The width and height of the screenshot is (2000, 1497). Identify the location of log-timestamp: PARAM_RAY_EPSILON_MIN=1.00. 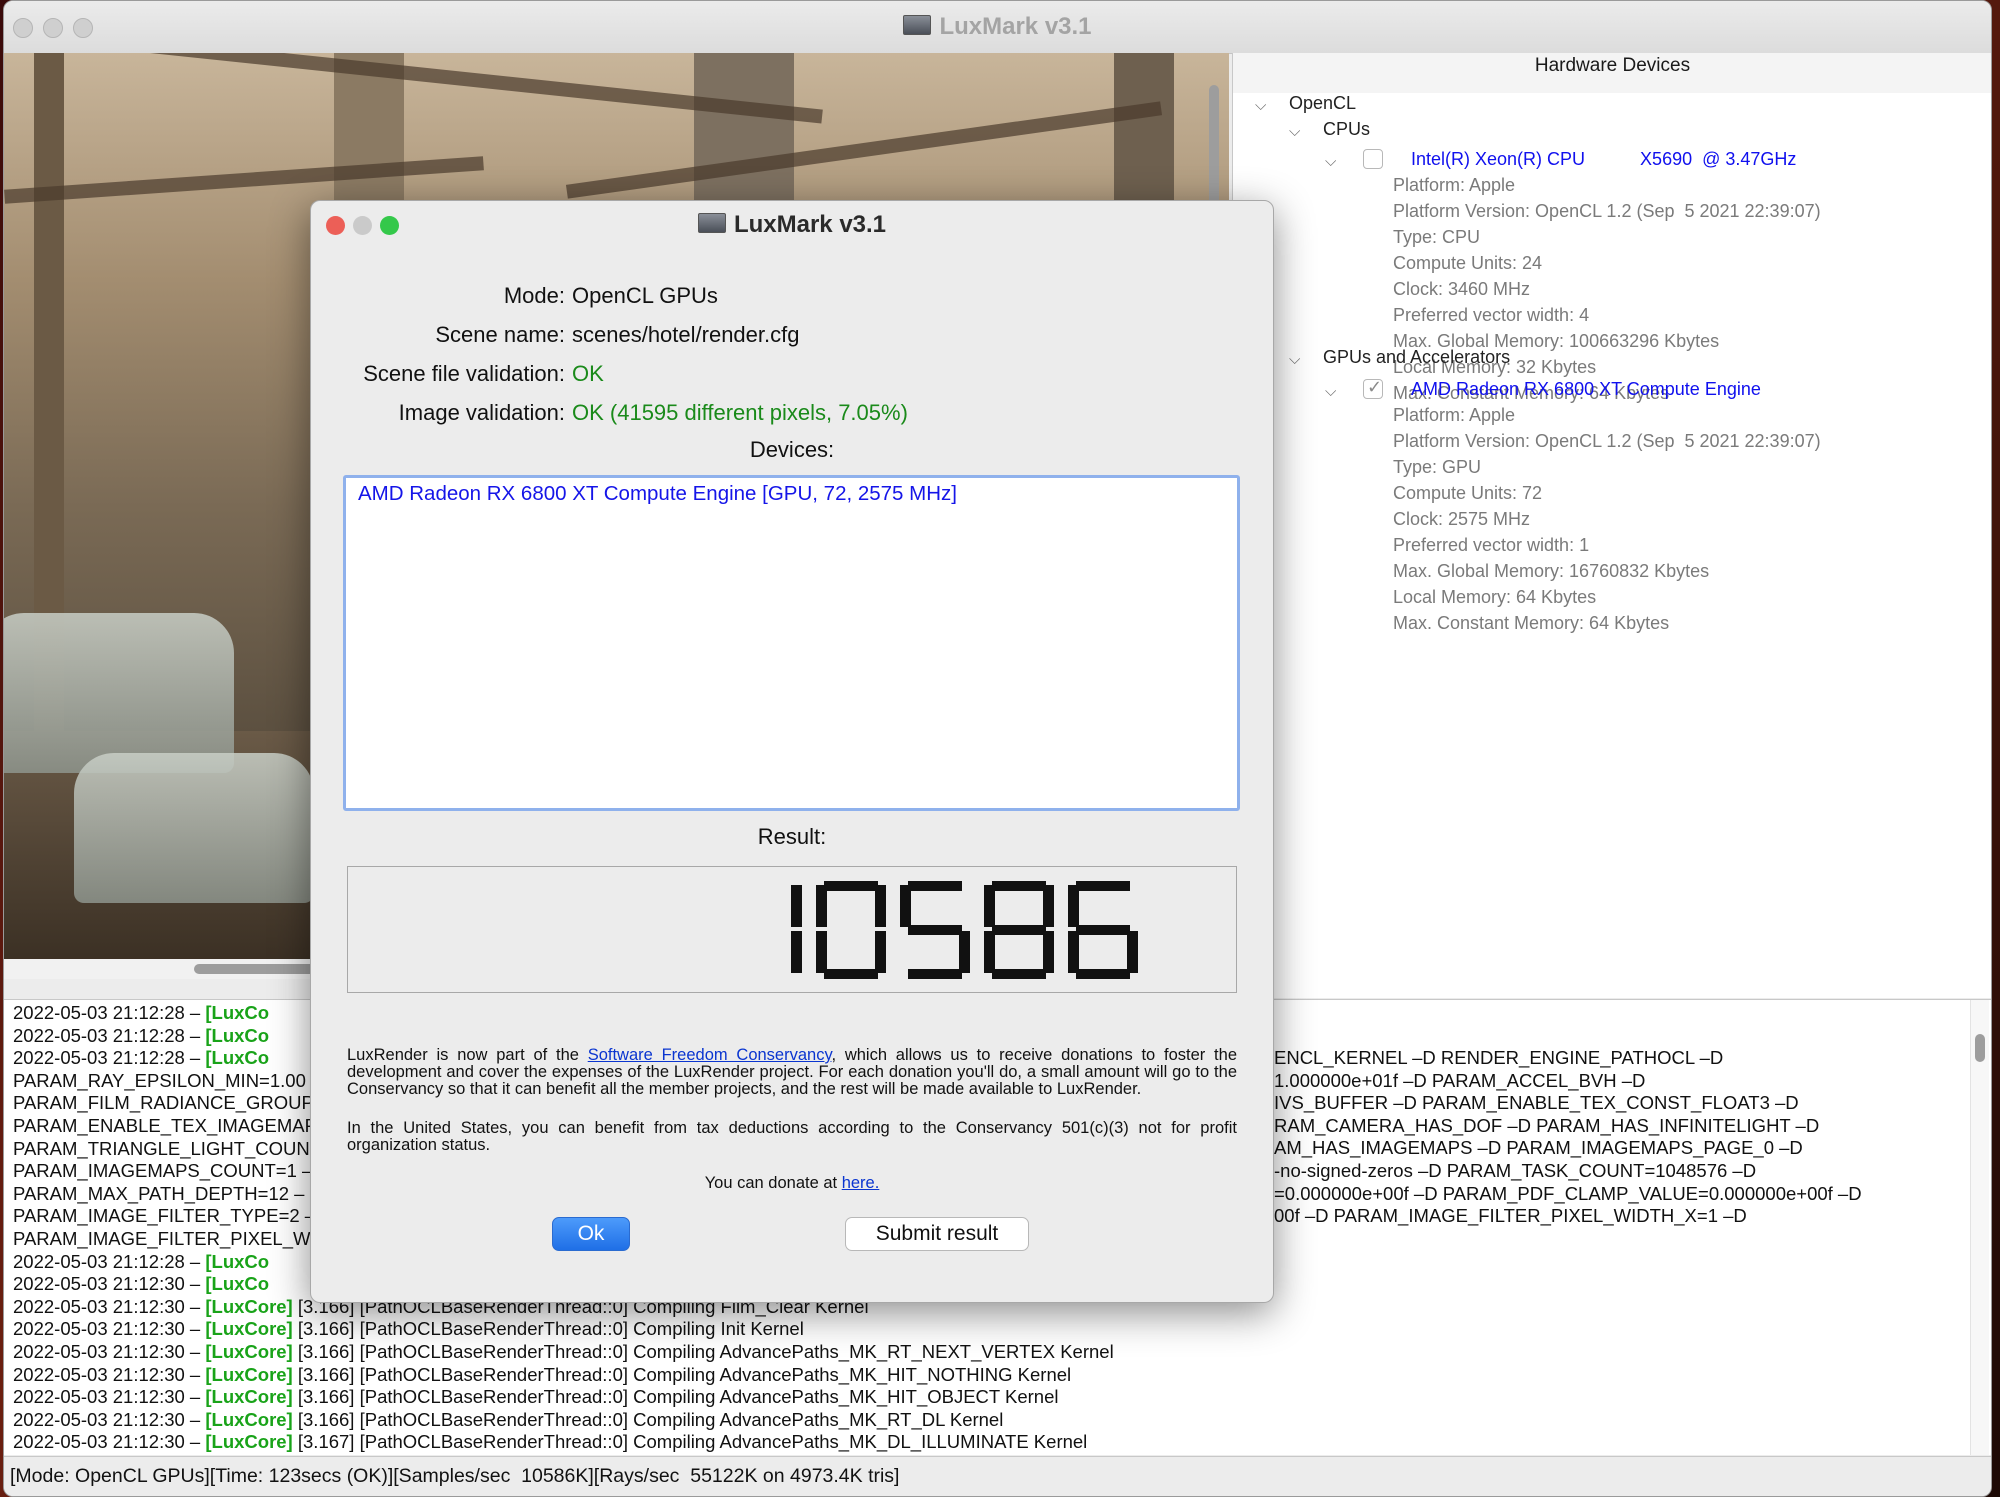
(159, 1080).